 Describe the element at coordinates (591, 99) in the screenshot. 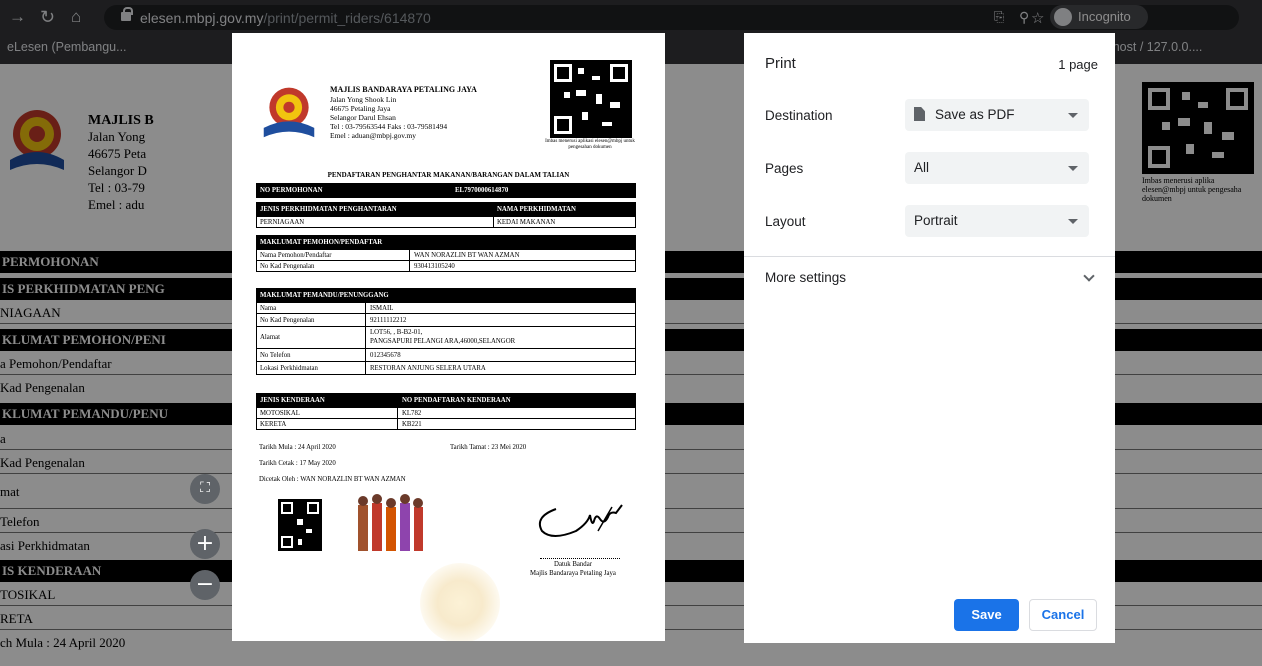

I see `qr-code` at that location.